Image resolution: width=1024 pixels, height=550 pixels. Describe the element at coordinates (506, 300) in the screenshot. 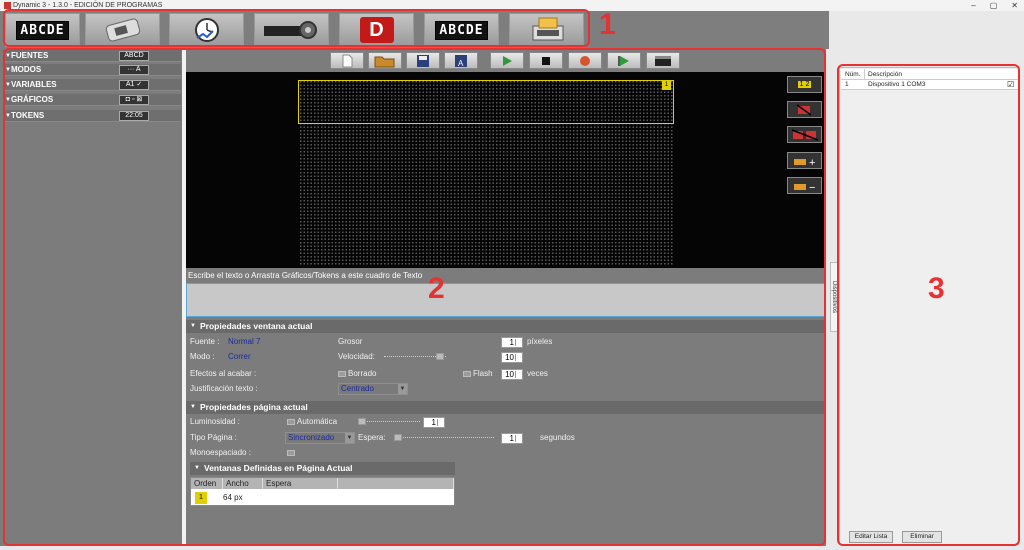

I see `text-input-area` at that location.